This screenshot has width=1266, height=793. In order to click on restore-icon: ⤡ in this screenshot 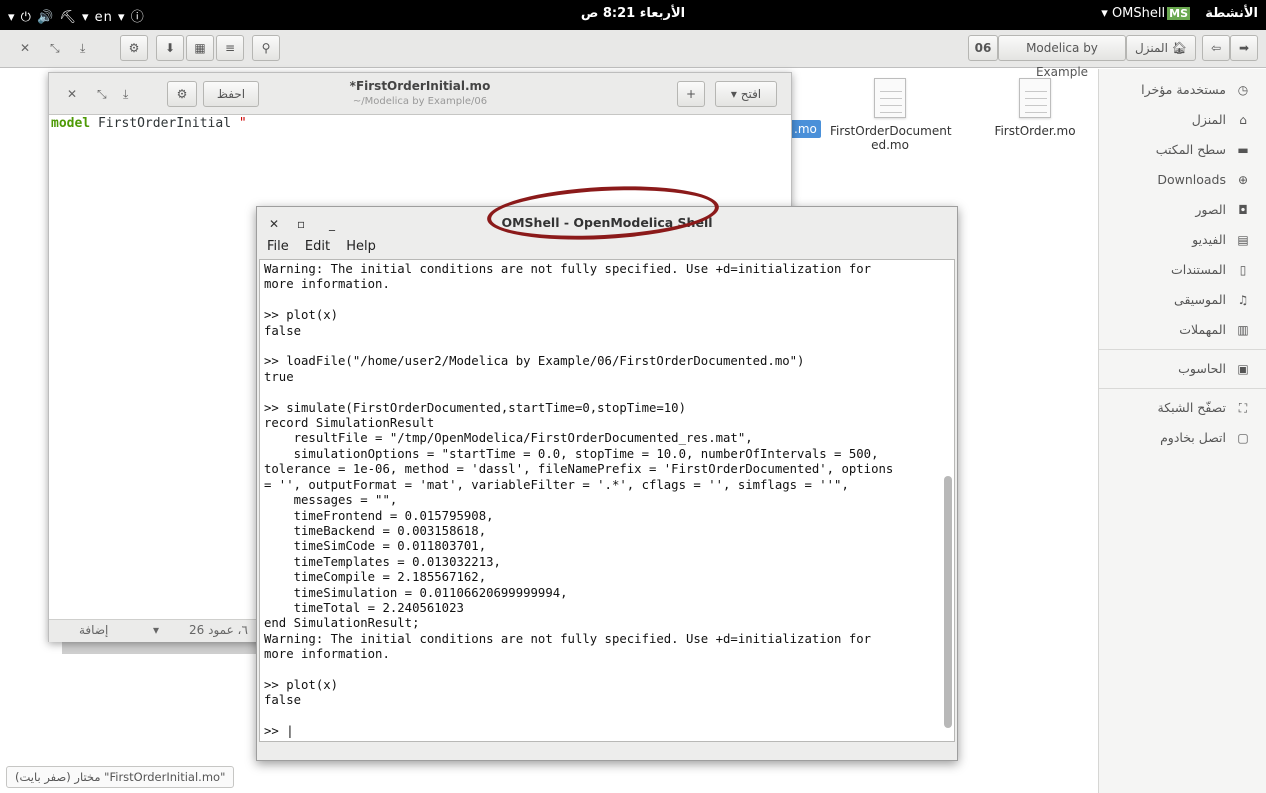, I will do `click(55, 48)`.